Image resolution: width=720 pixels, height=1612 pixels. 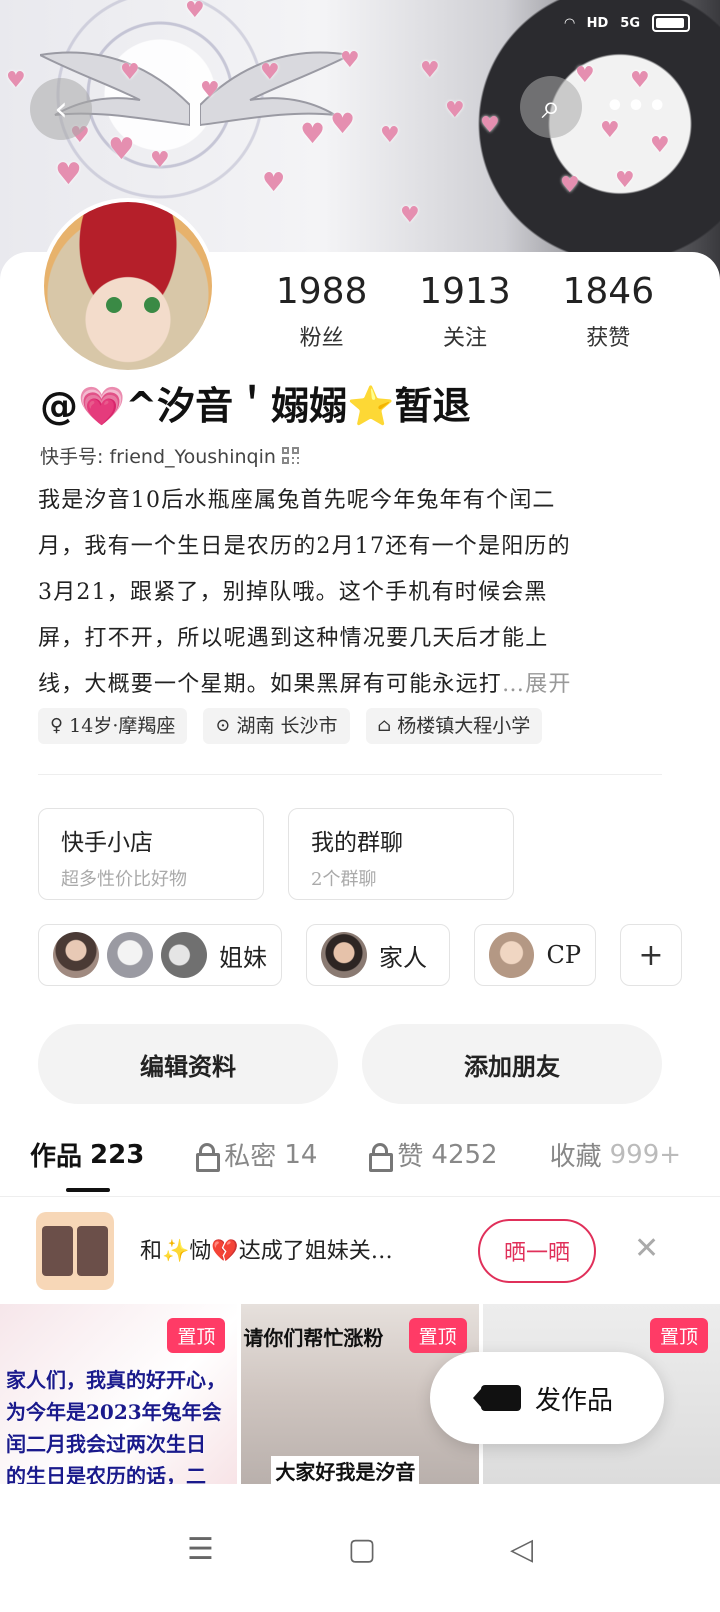 I want to click on tag-school: ⌂ 杨楼镇大程小学, so click(x=454, y=726).